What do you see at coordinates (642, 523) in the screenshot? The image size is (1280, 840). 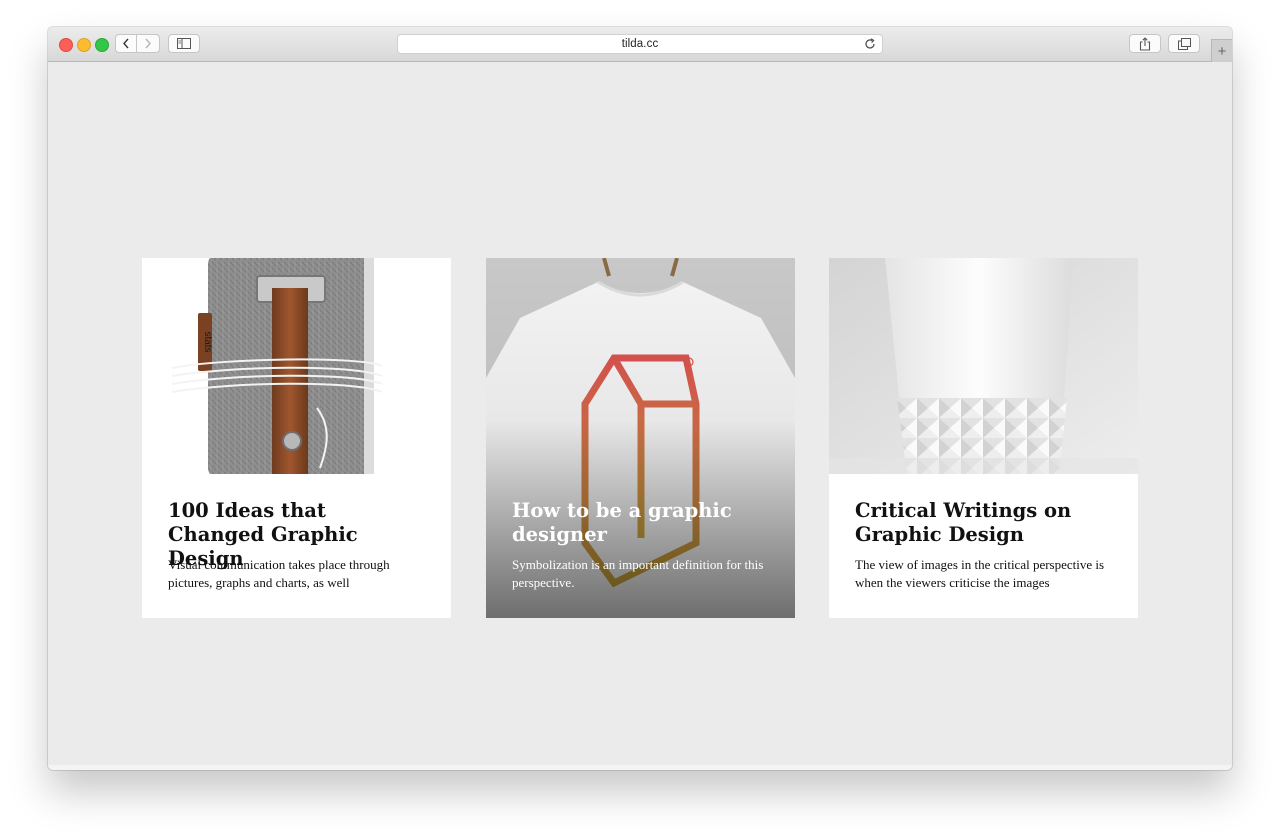 I see `card-title: How to be a graphic designer` at bounding box center [642, 523].